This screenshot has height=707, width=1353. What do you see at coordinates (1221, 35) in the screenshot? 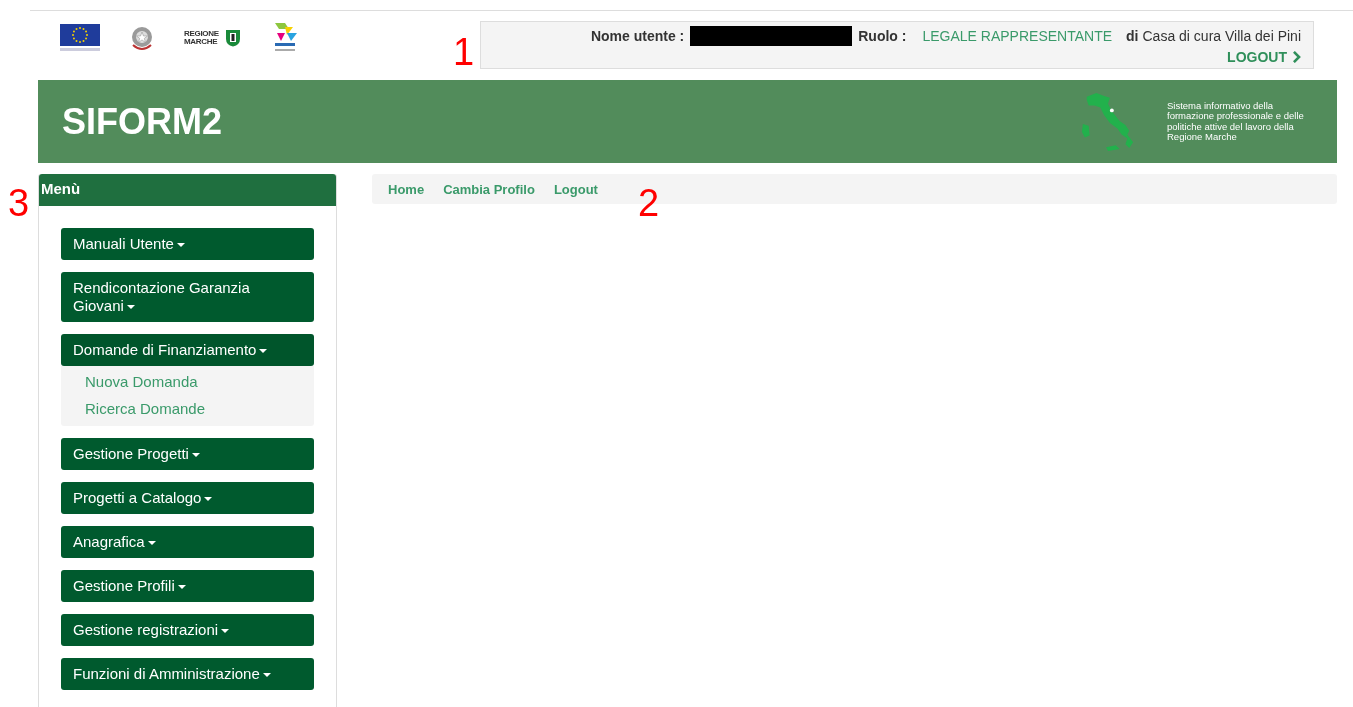
I see `organization-name: Casa di cura Villa dei Pini` at bounding box center [1221, 35].